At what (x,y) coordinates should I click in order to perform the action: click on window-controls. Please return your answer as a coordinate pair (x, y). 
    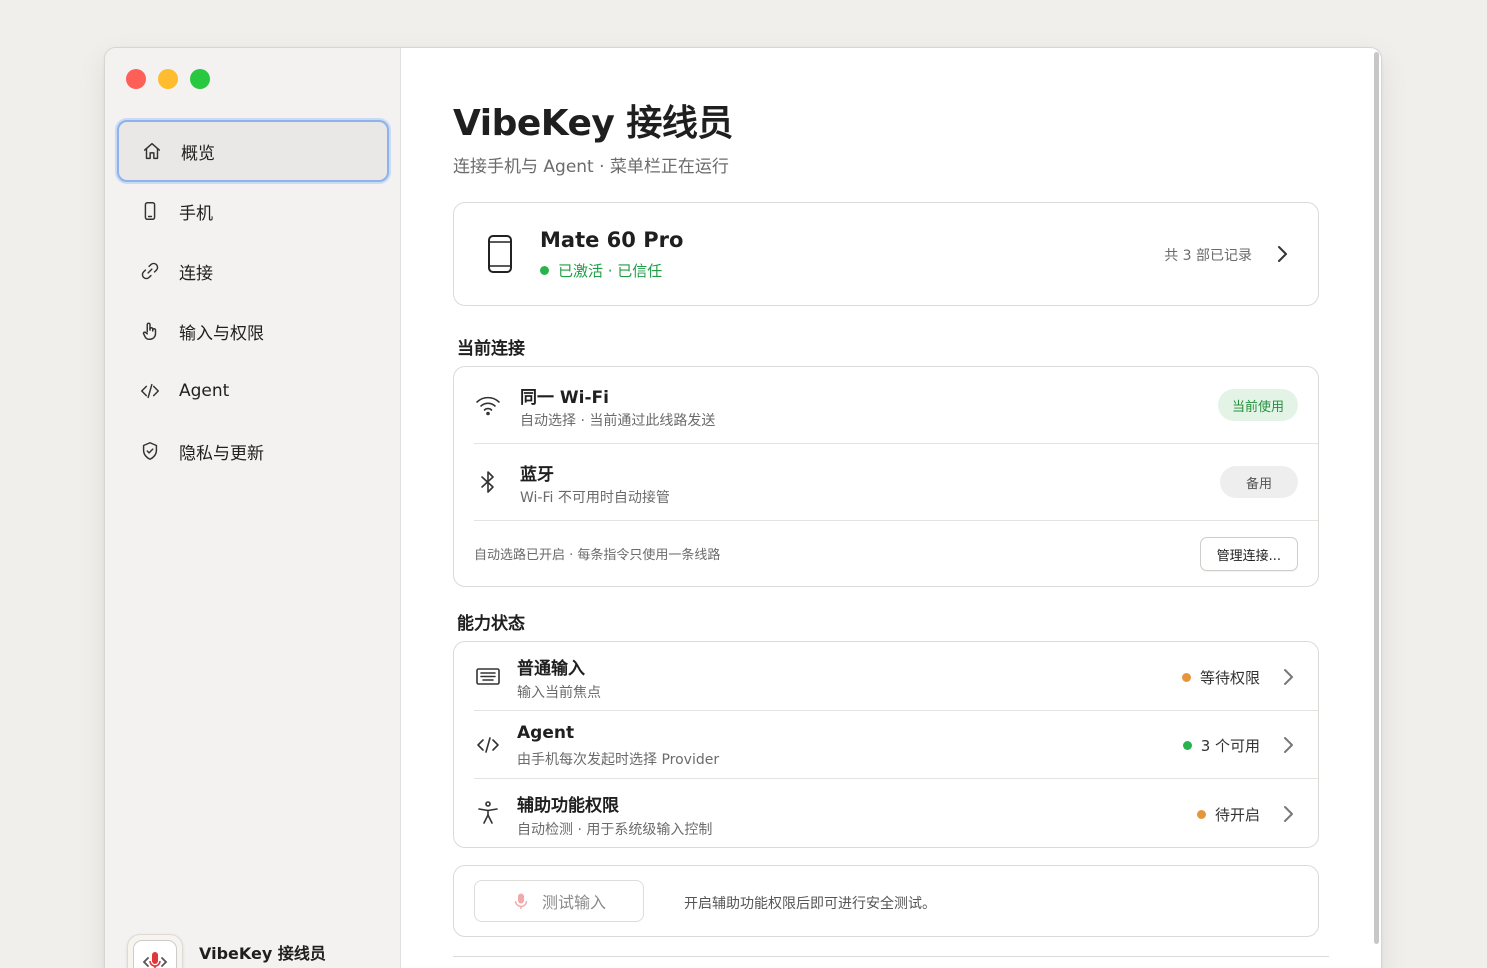
    Looking at the image, I should click on (168, 79).